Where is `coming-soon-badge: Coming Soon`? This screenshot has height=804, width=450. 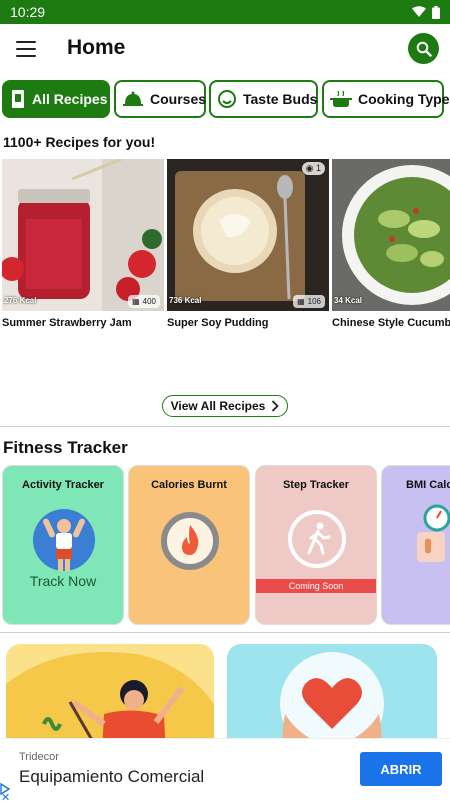 coming-soon-badge: Coming Soon is located at coordinates (316, 586).